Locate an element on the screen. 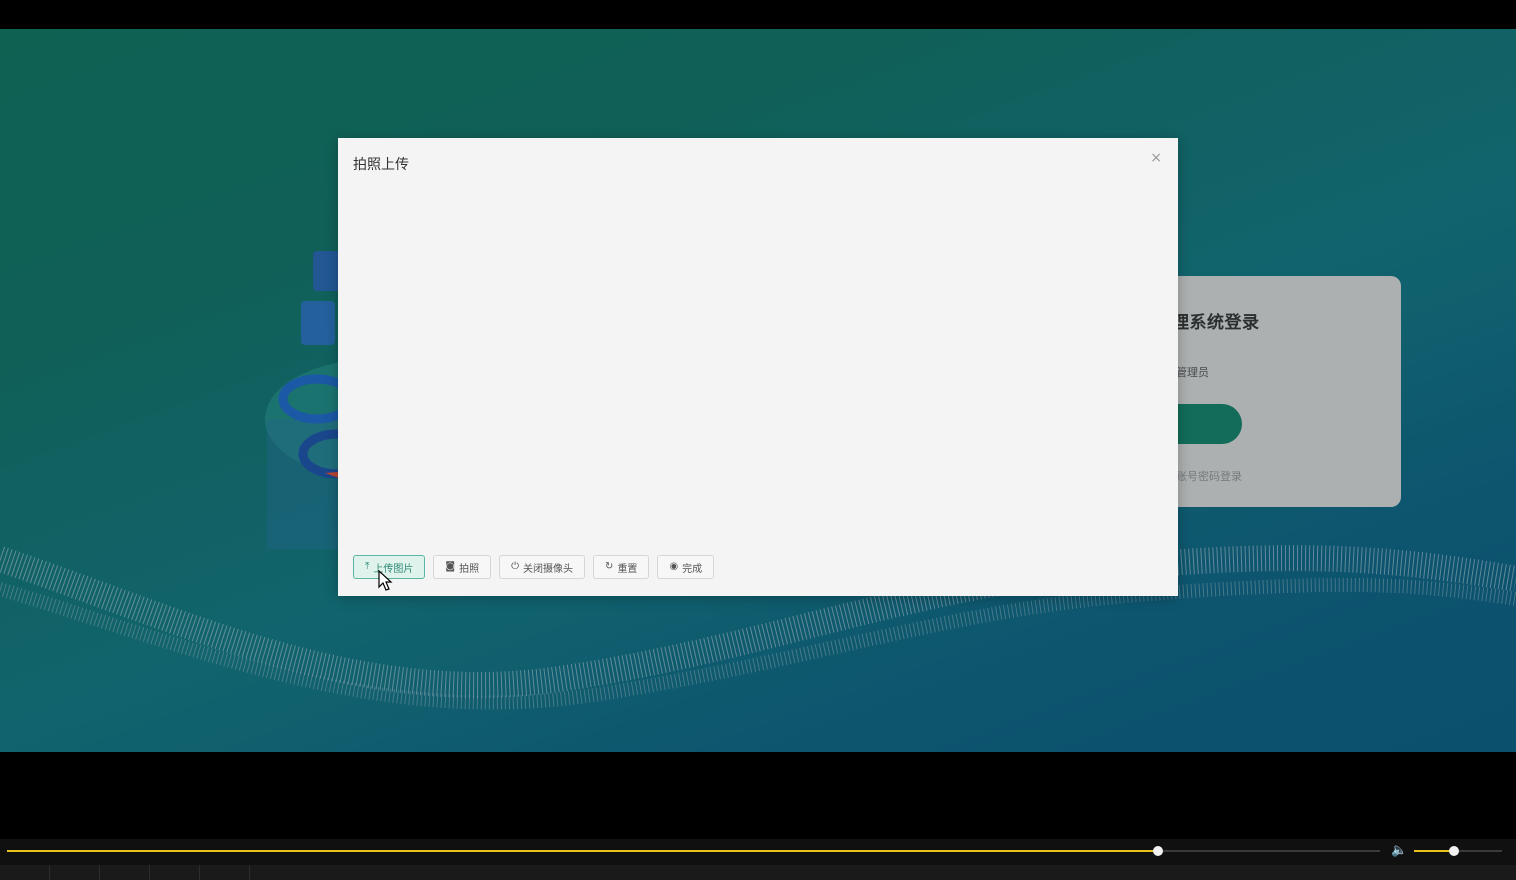  top-black-bar is located at coordinates (758, 14).